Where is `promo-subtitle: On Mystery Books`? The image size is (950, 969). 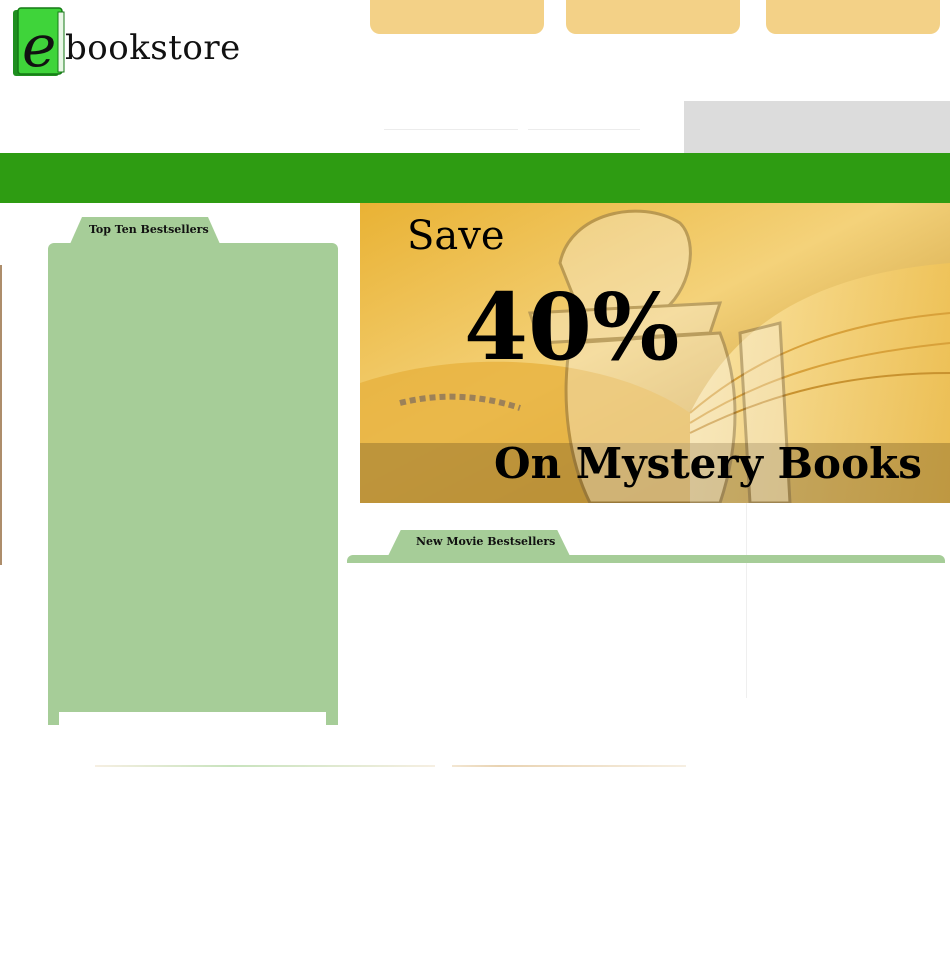
promo-subtitle: On Mystery Books is located at coordinates (708, 463).